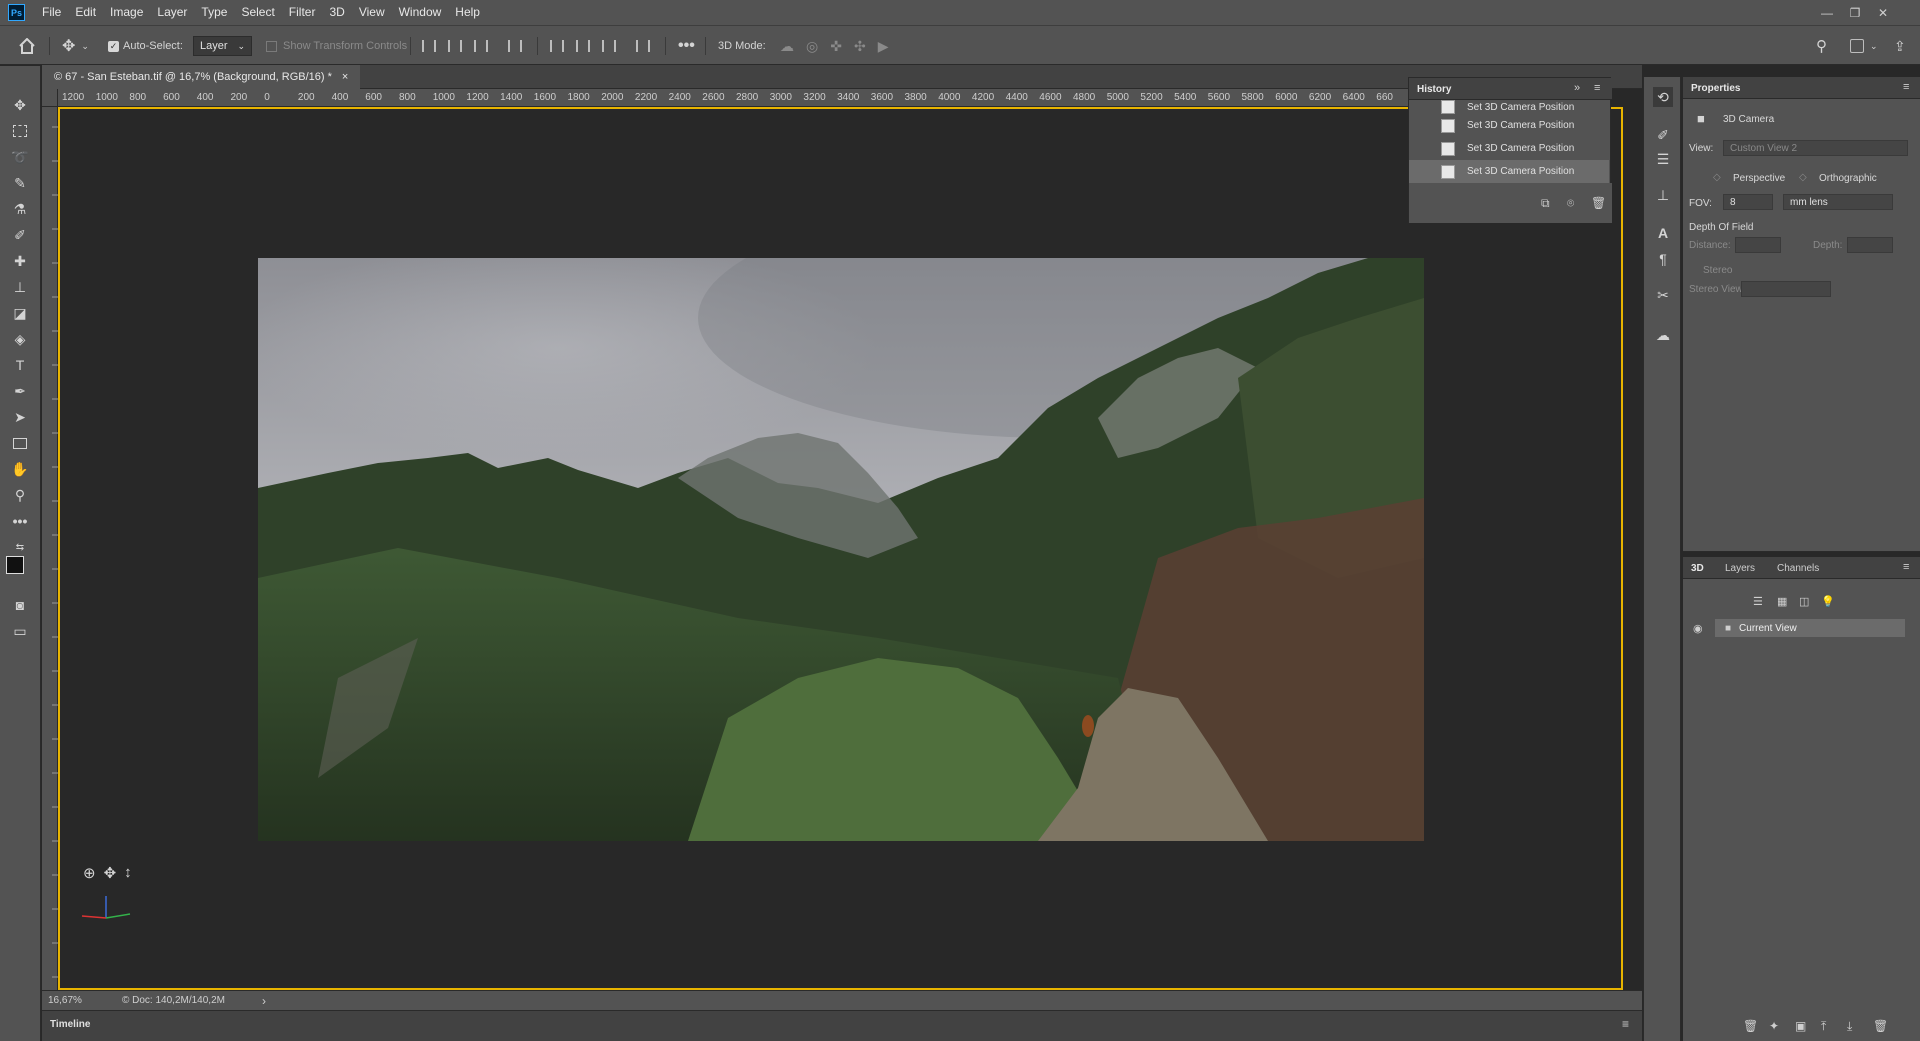 This screenshot has height=1041, width=1920. I want to click on pen-icon: ✒, so click(20, 391).